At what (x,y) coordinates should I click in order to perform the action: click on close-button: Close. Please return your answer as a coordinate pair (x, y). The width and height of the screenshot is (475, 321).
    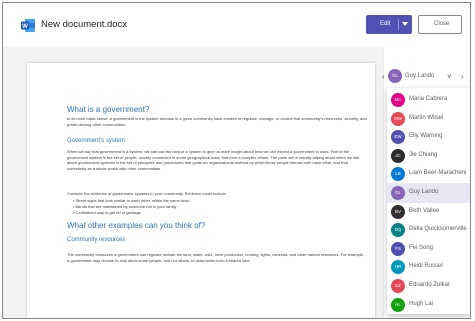
    Looking at the image, I should click on (440, 24).